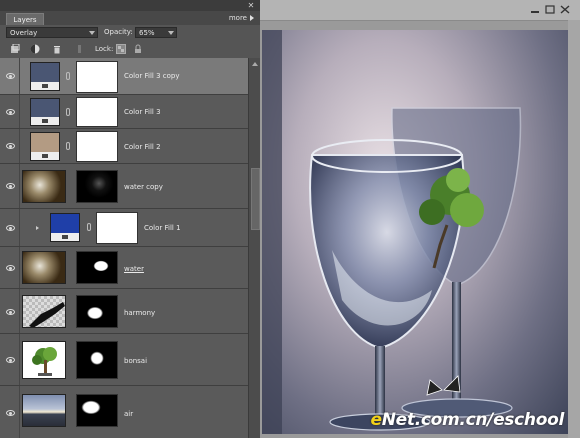 The image size is (580, 438). What do you see at coordinates (129, 414) in the screenshot?
I see `layer-name: air` at bounding box center [129, 414].